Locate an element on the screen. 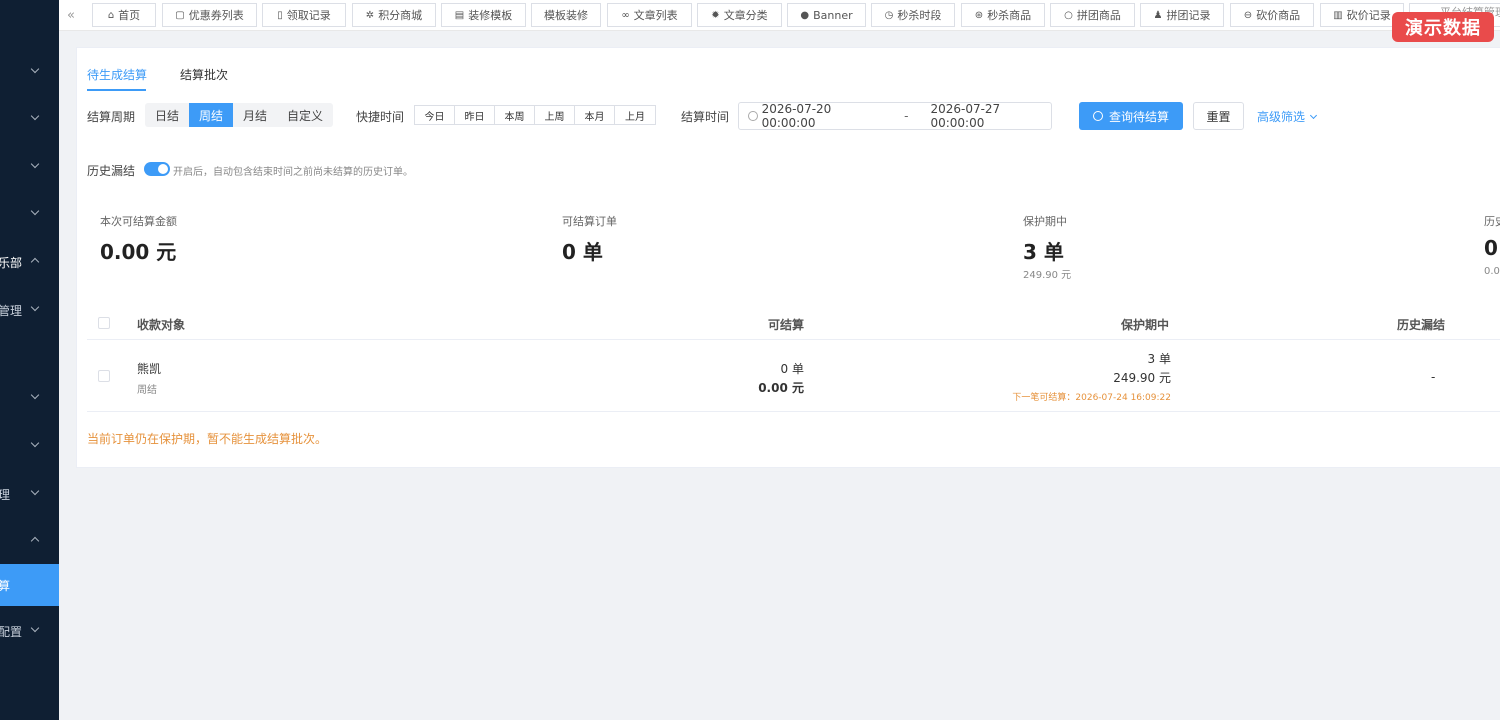  select-all-checkbox is located at coordinates (104, 323).